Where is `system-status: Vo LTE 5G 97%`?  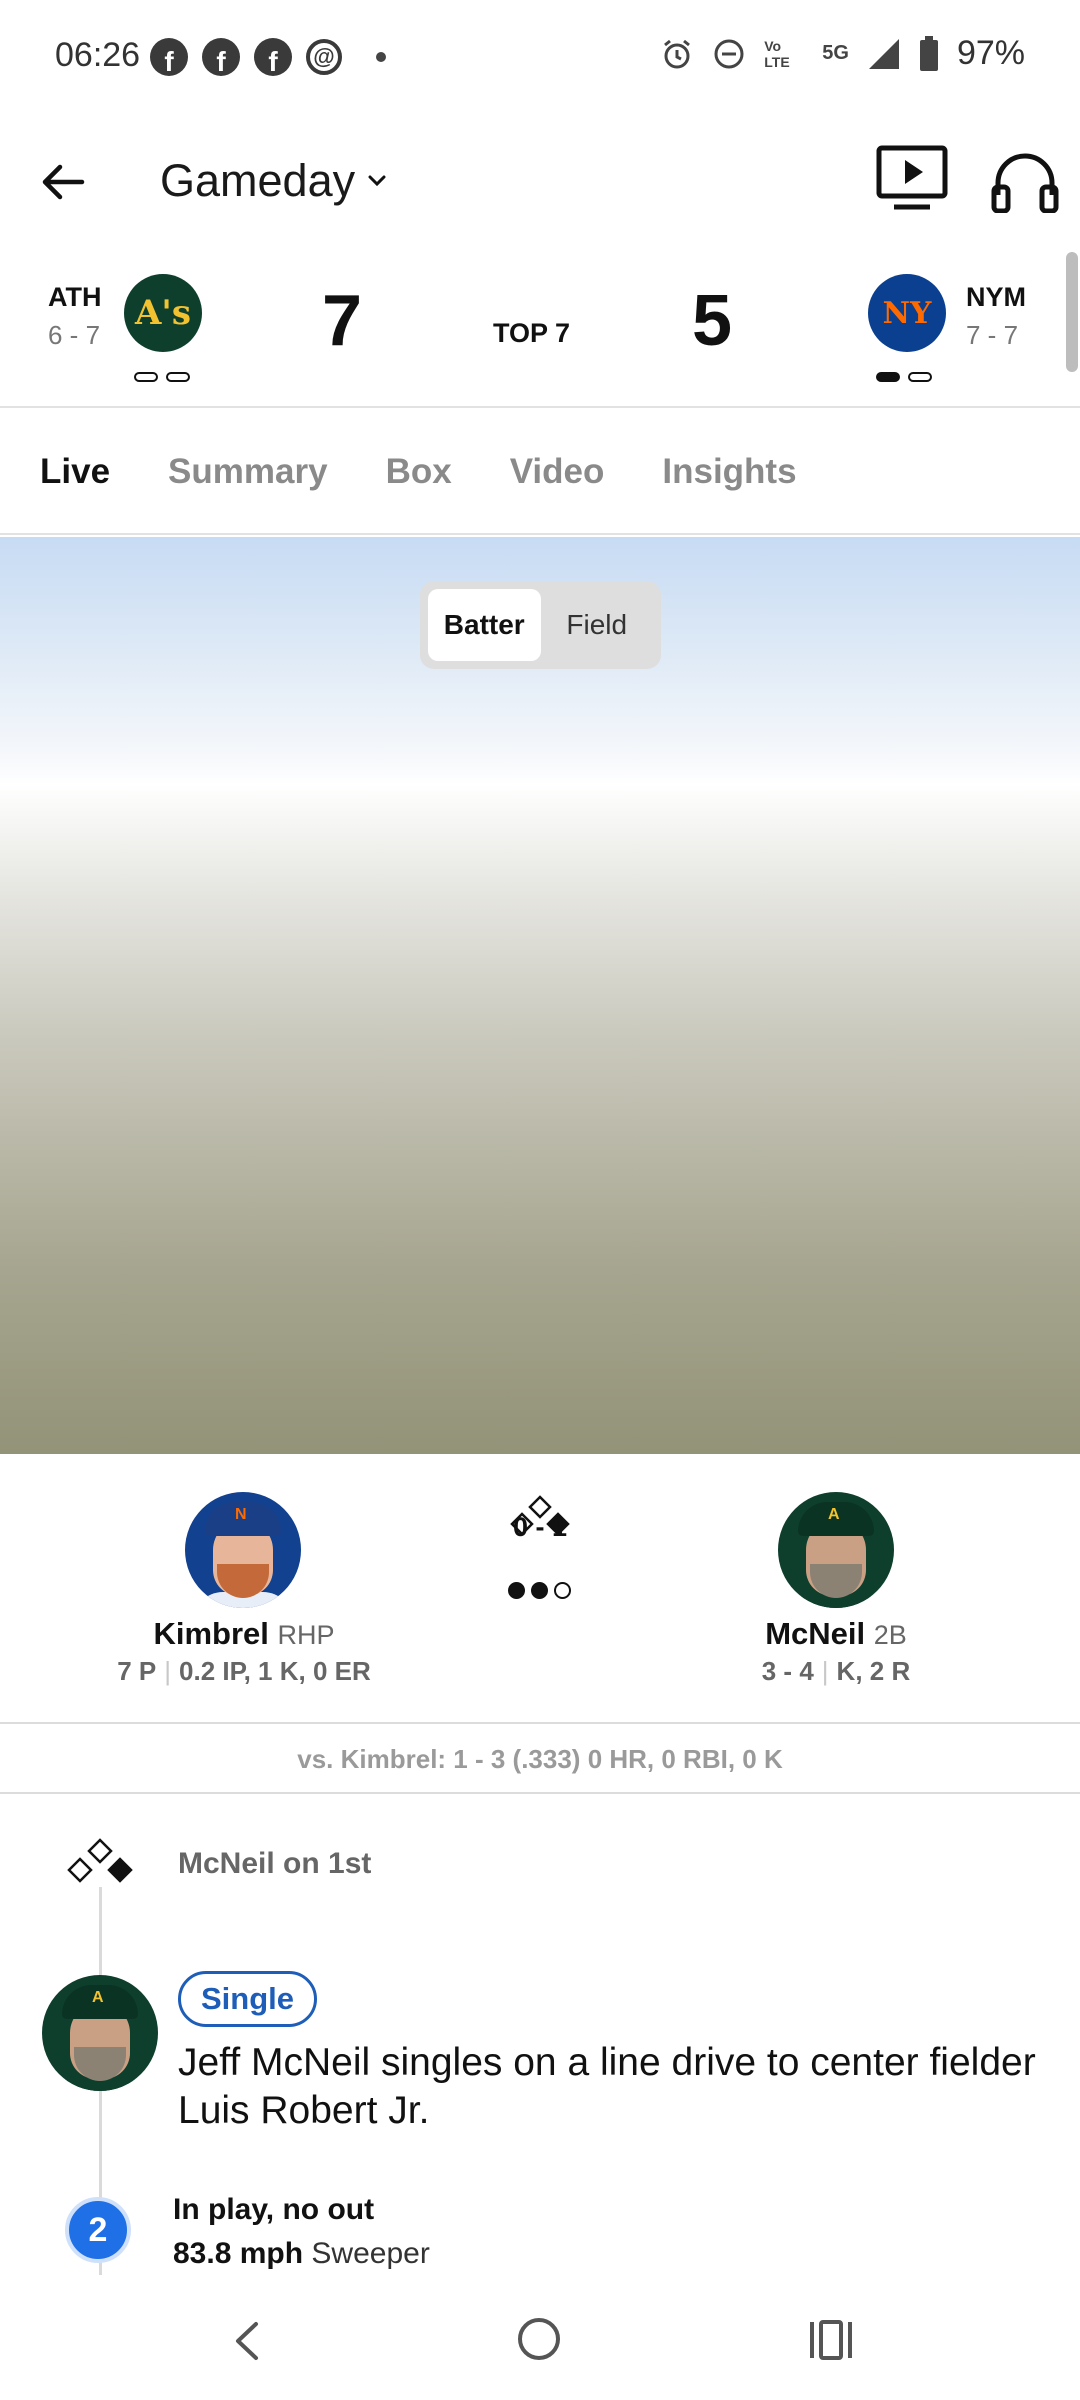
system-status: Vo LTE 5G 97% is located at coordinates (842, 53).